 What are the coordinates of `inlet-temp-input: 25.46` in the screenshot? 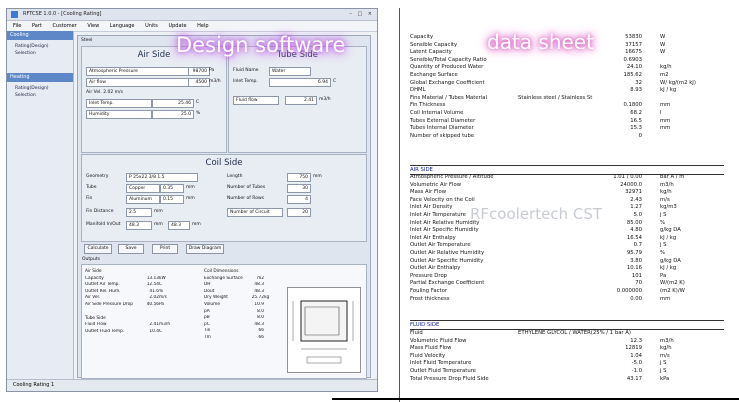 It's located at (173, 103).